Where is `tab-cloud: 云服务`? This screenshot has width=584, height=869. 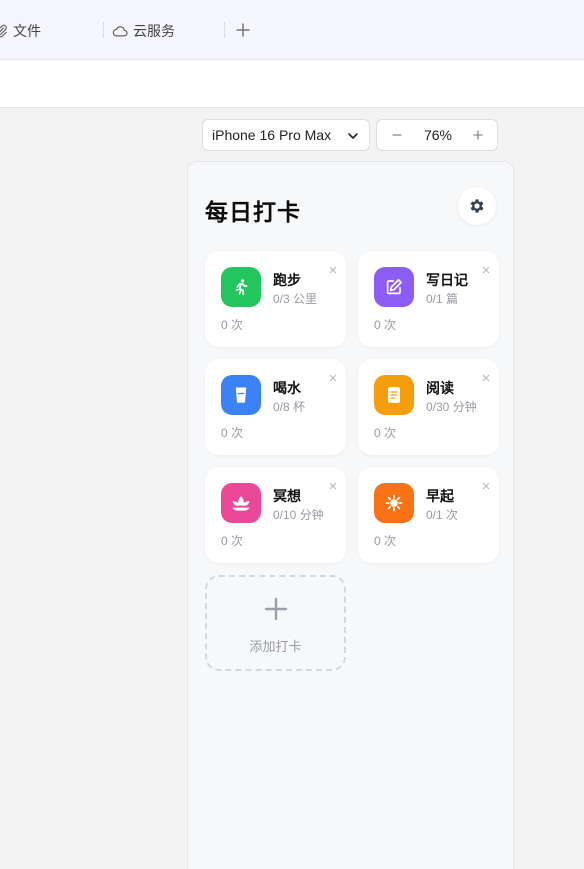 tab-cloud: 云服务 is located at coordinates (143, 31).